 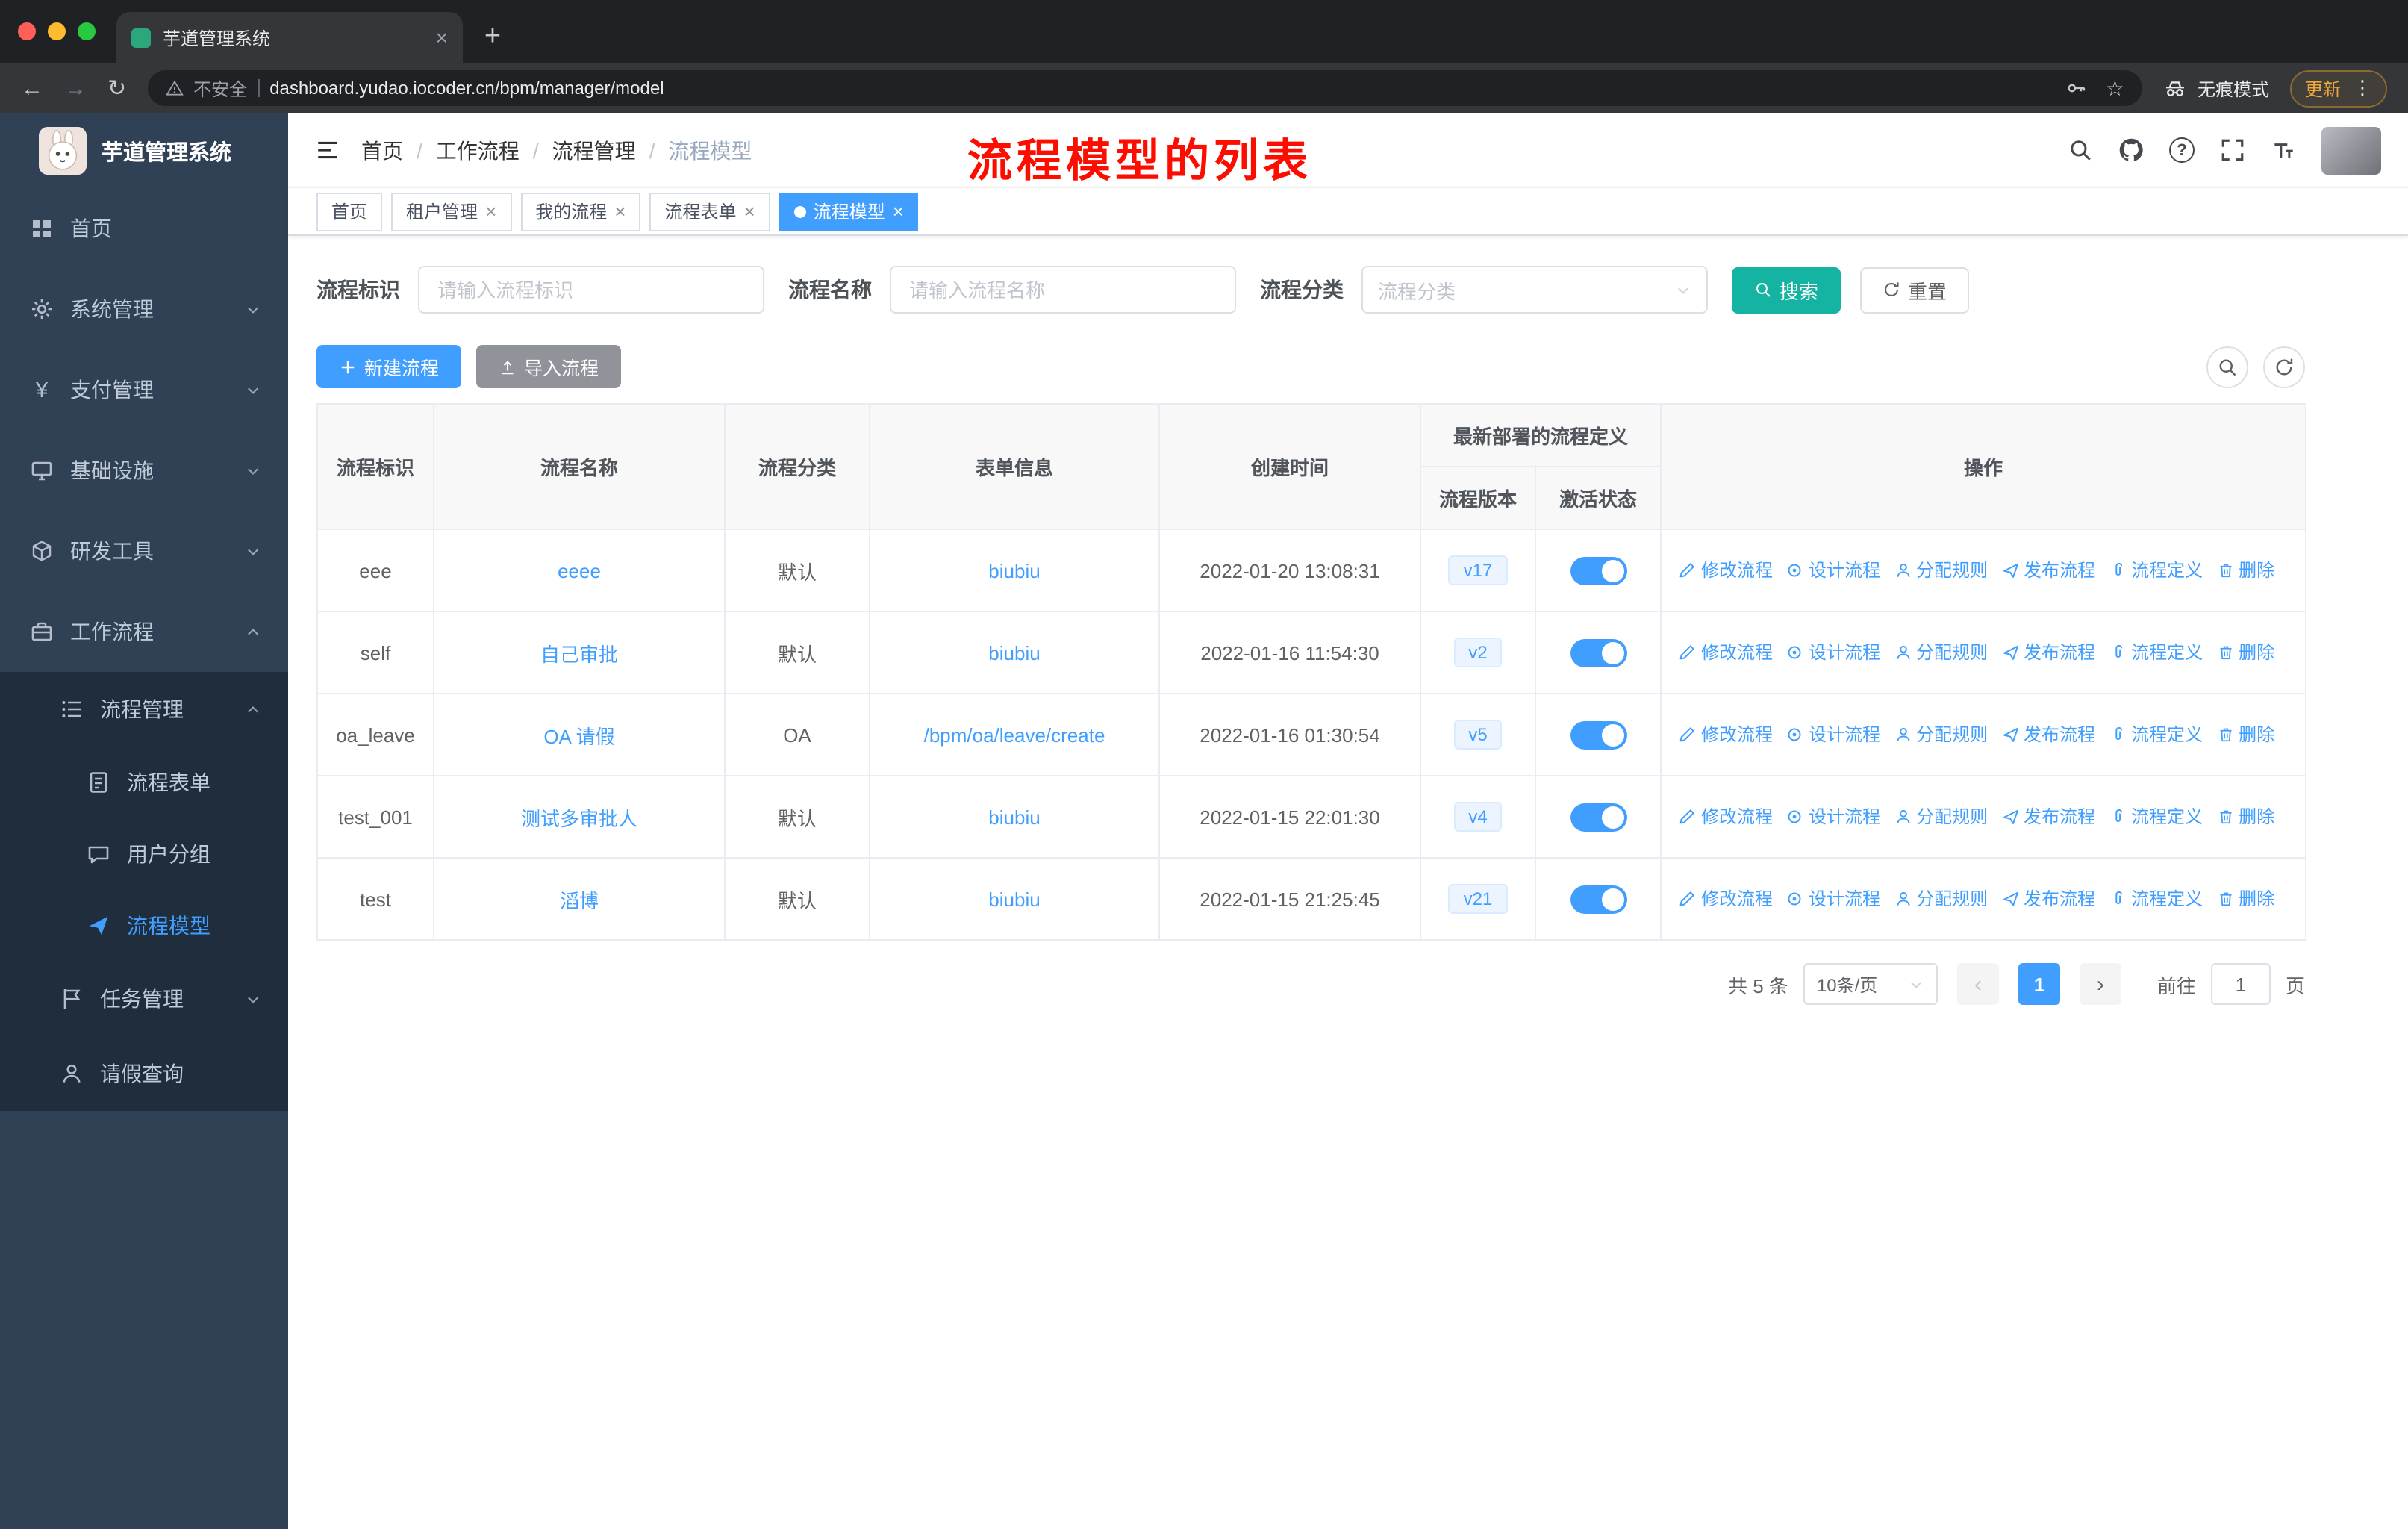 I want to click on browser-menu-icon: ⋮, so click(x=2362, y=88).